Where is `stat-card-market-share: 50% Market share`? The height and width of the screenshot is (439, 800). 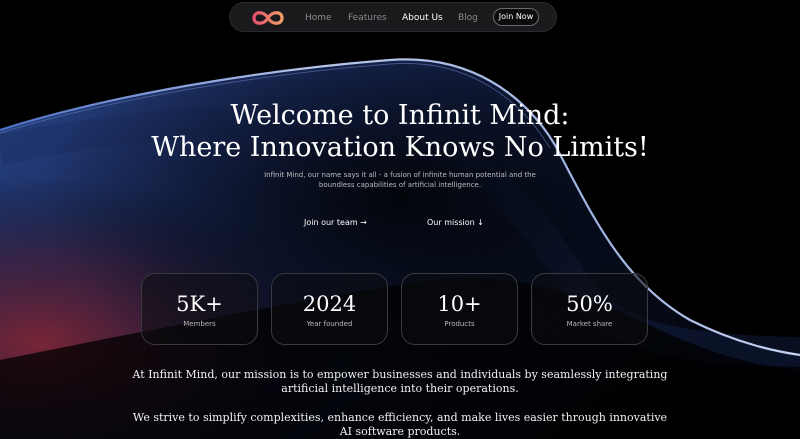
stat-card-market-share: 50% Market share is located at coordinates (589, 309).